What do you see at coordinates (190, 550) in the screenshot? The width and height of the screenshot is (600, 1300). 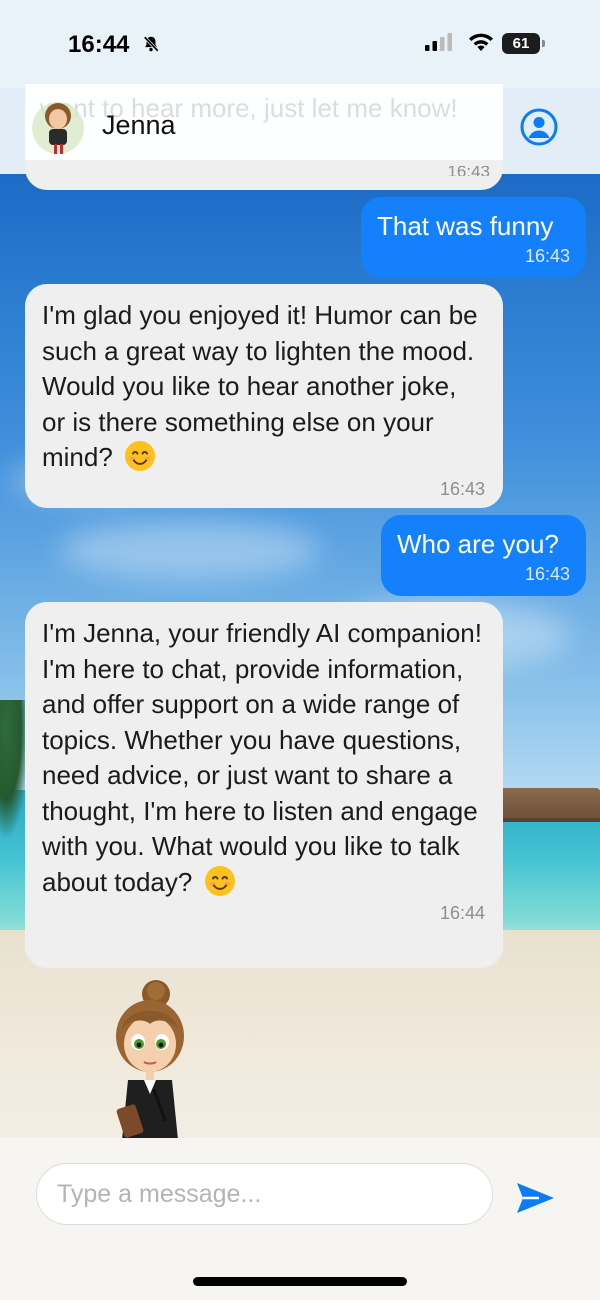 I see `cloud` at bounding box center [190, 550].